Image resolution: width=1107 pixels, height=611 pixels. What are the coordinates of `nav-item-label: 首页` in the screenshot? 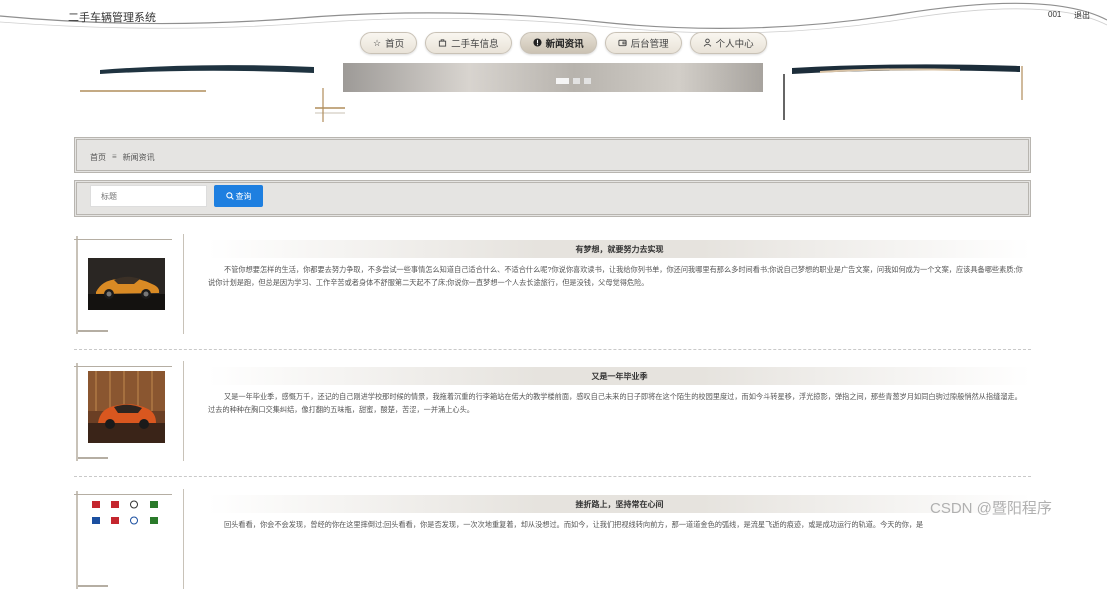 It's located at (395, 44).